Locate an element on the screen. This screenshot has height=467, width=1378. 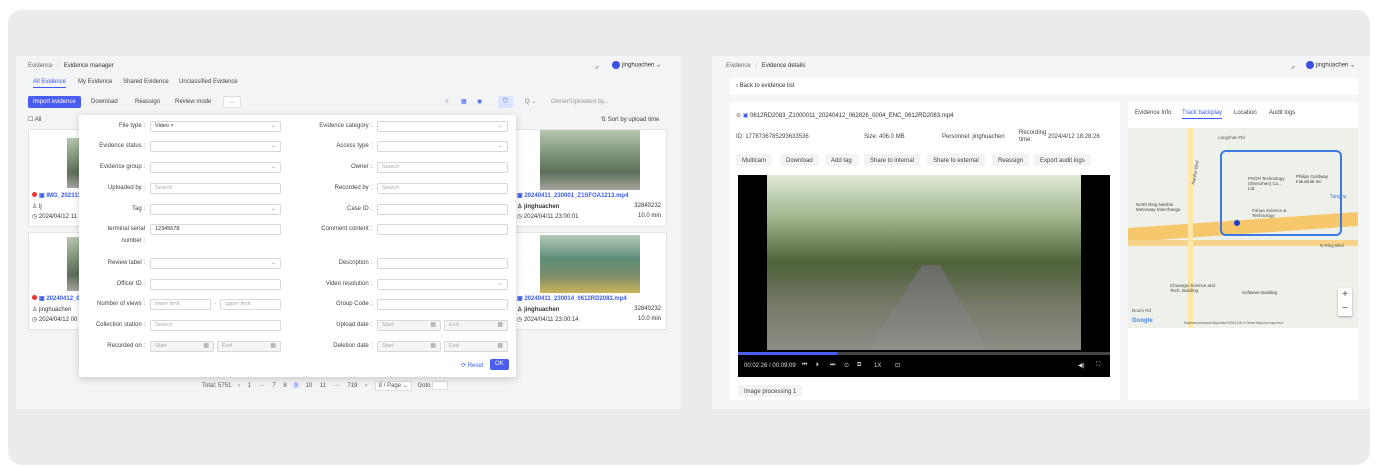
tab-shared-evidence: Shared Evidence is located at coordinates (146, 82).